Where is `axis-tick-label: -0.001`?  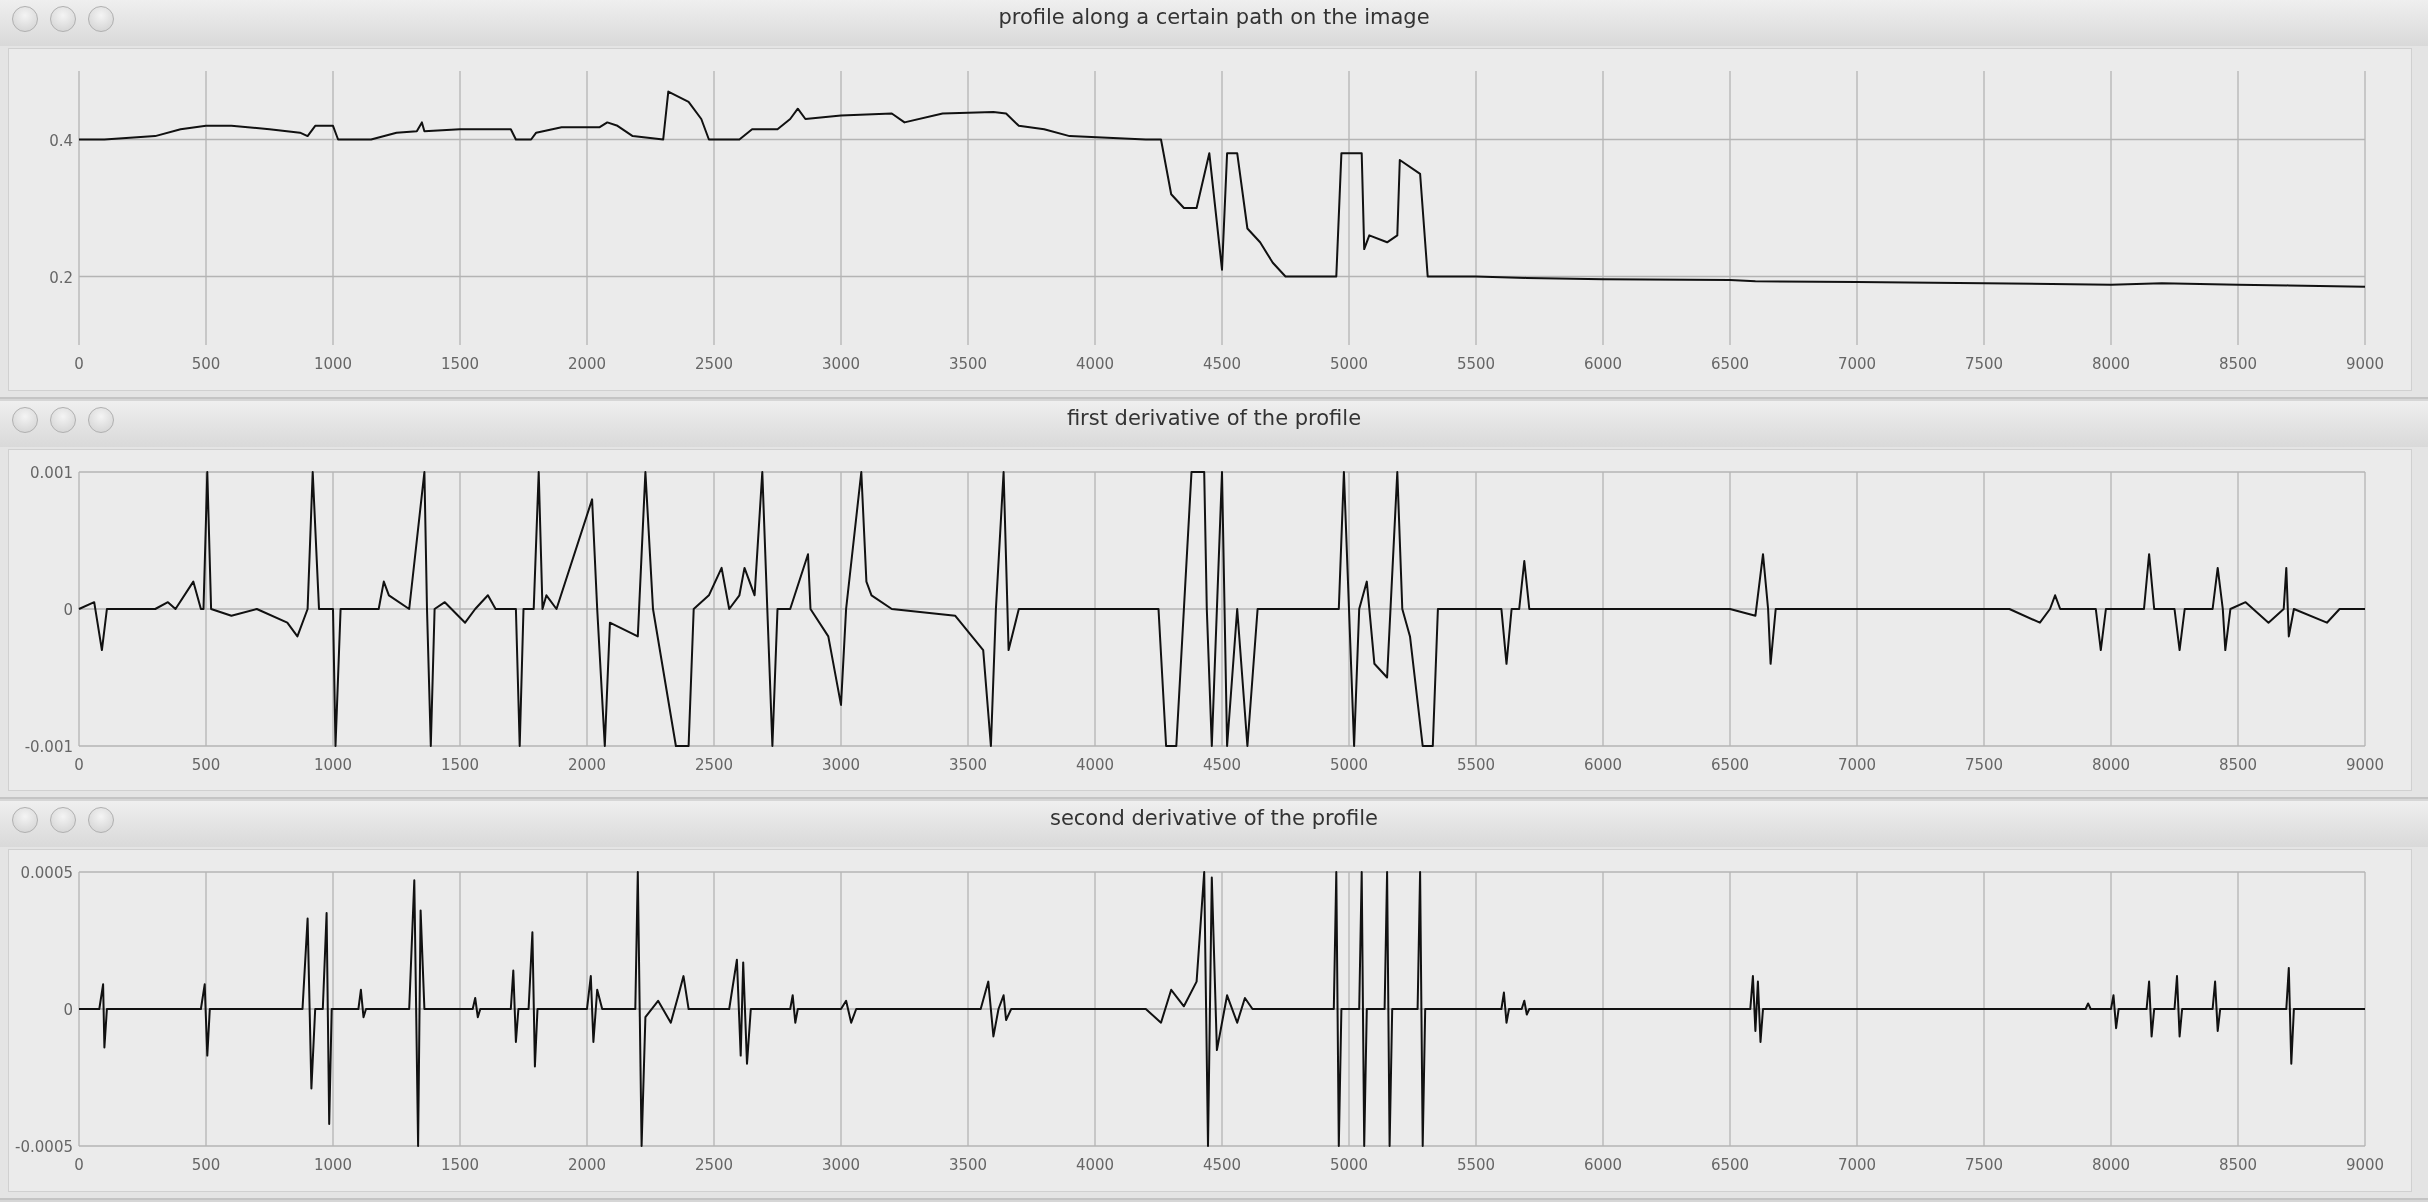 axis-tick-label: -0.001 is located at coordinates (48, 746).